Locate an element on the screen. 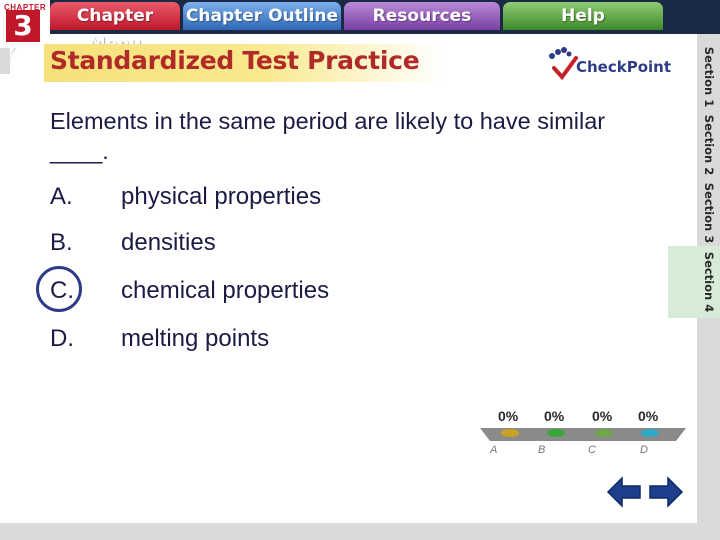  answer-letter: D. is located at coordinates (62, 338).